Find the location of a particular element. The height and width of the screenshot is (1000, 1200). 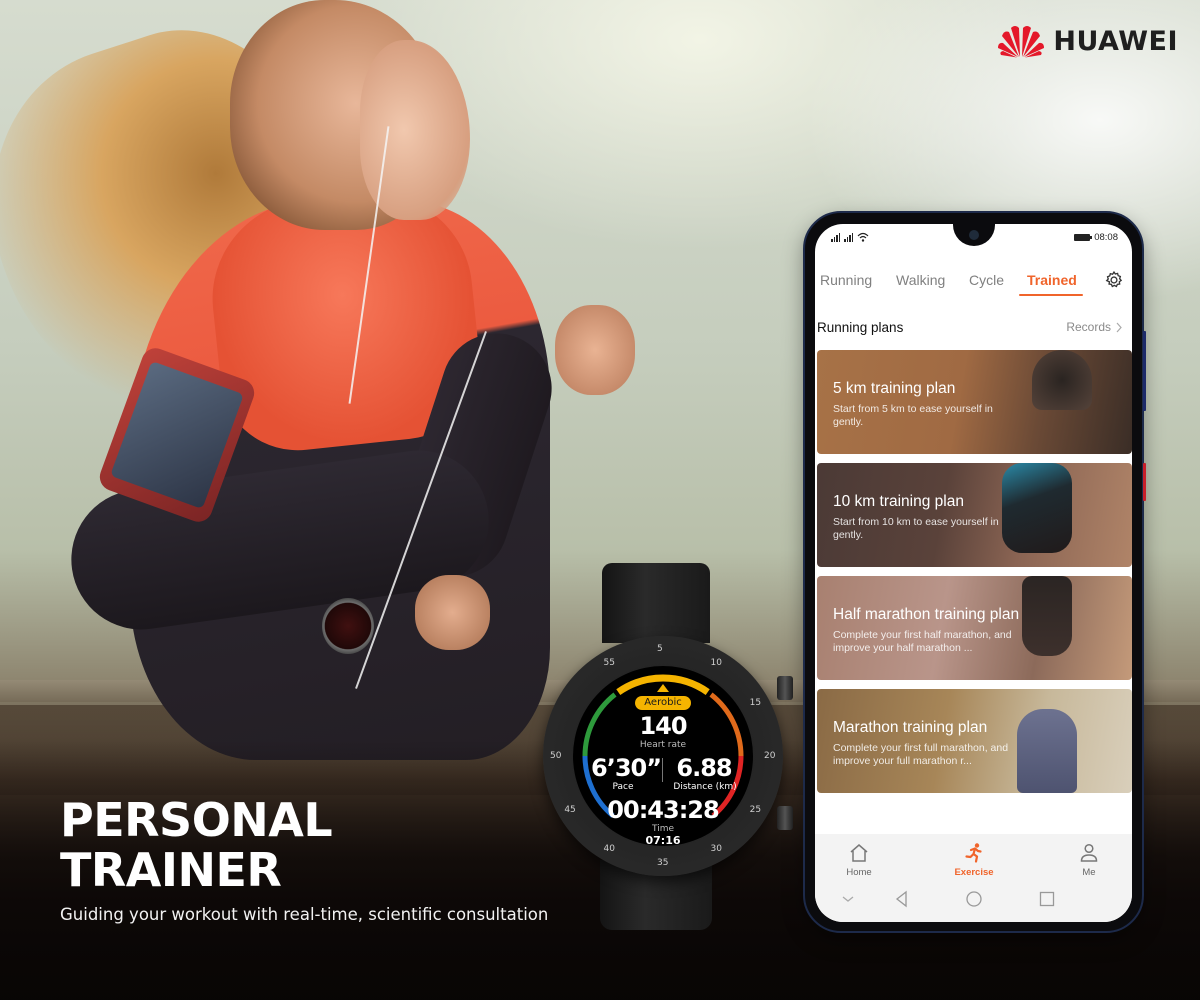

chevron-right-icon is located at coordinates (1119, 327).